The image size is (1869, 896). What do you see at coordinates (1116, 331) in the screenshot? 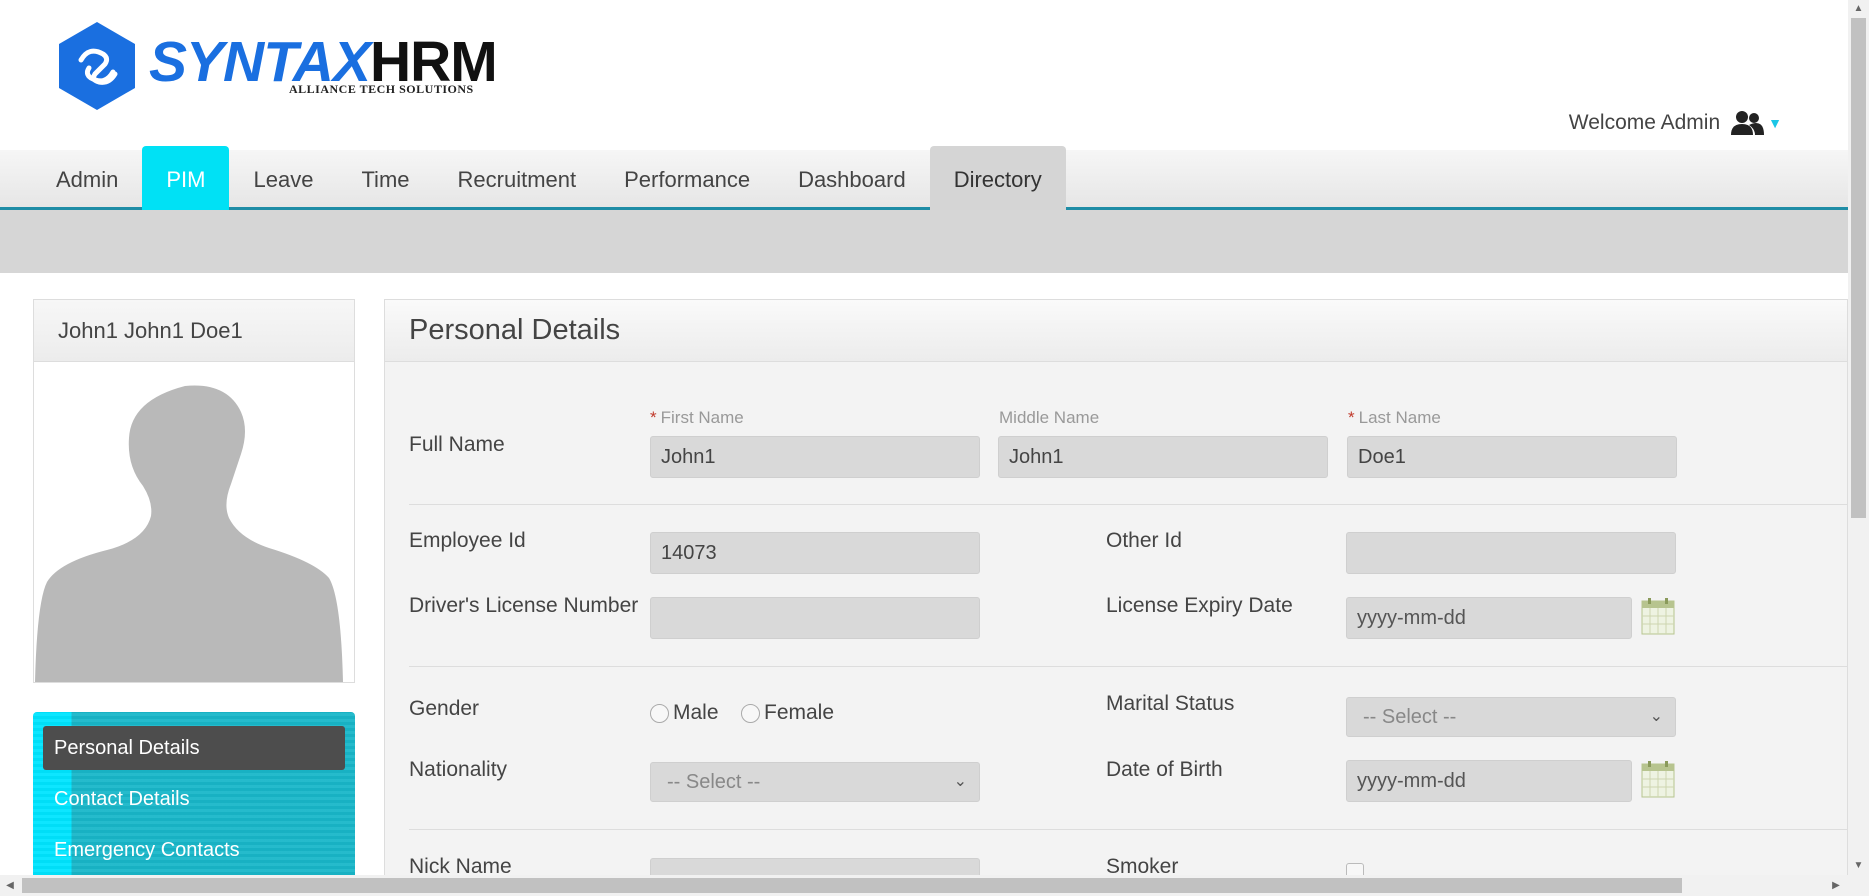
I see `panel-title: Personal Details` at bounding box center [1116, 331].